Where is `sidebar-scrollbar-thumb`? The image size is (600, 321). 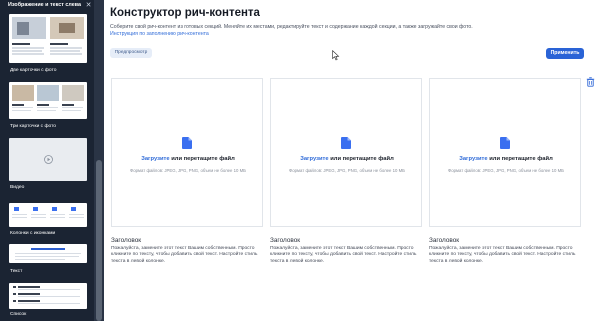 sidebar-scrollbar-thumb is located at coordinates (99, 240).